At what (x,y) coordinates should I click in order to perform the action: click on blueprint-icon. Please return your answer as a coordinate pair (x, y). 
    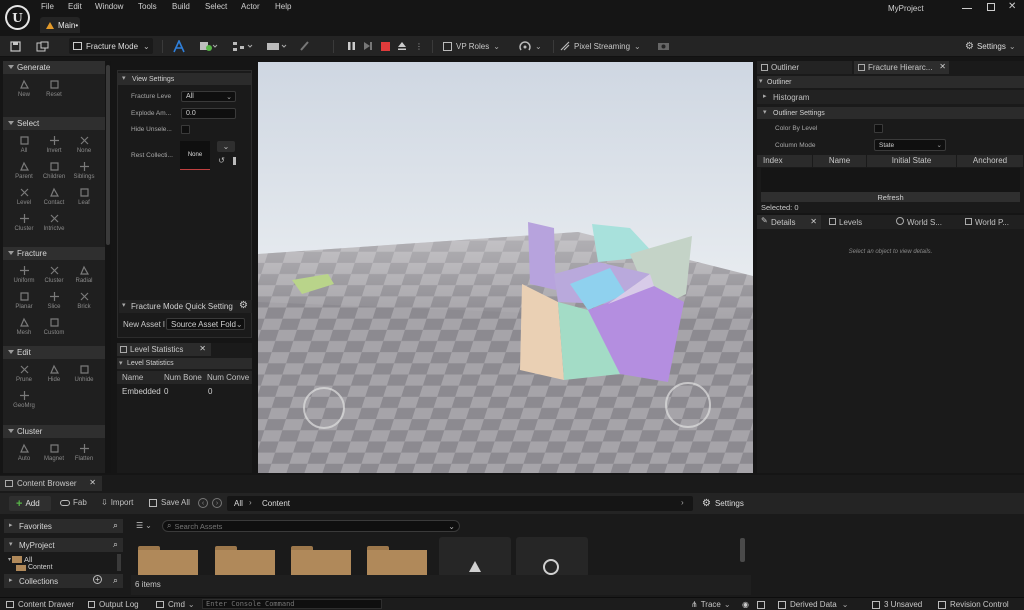
    Looking at the image, I should click on (243, 46).